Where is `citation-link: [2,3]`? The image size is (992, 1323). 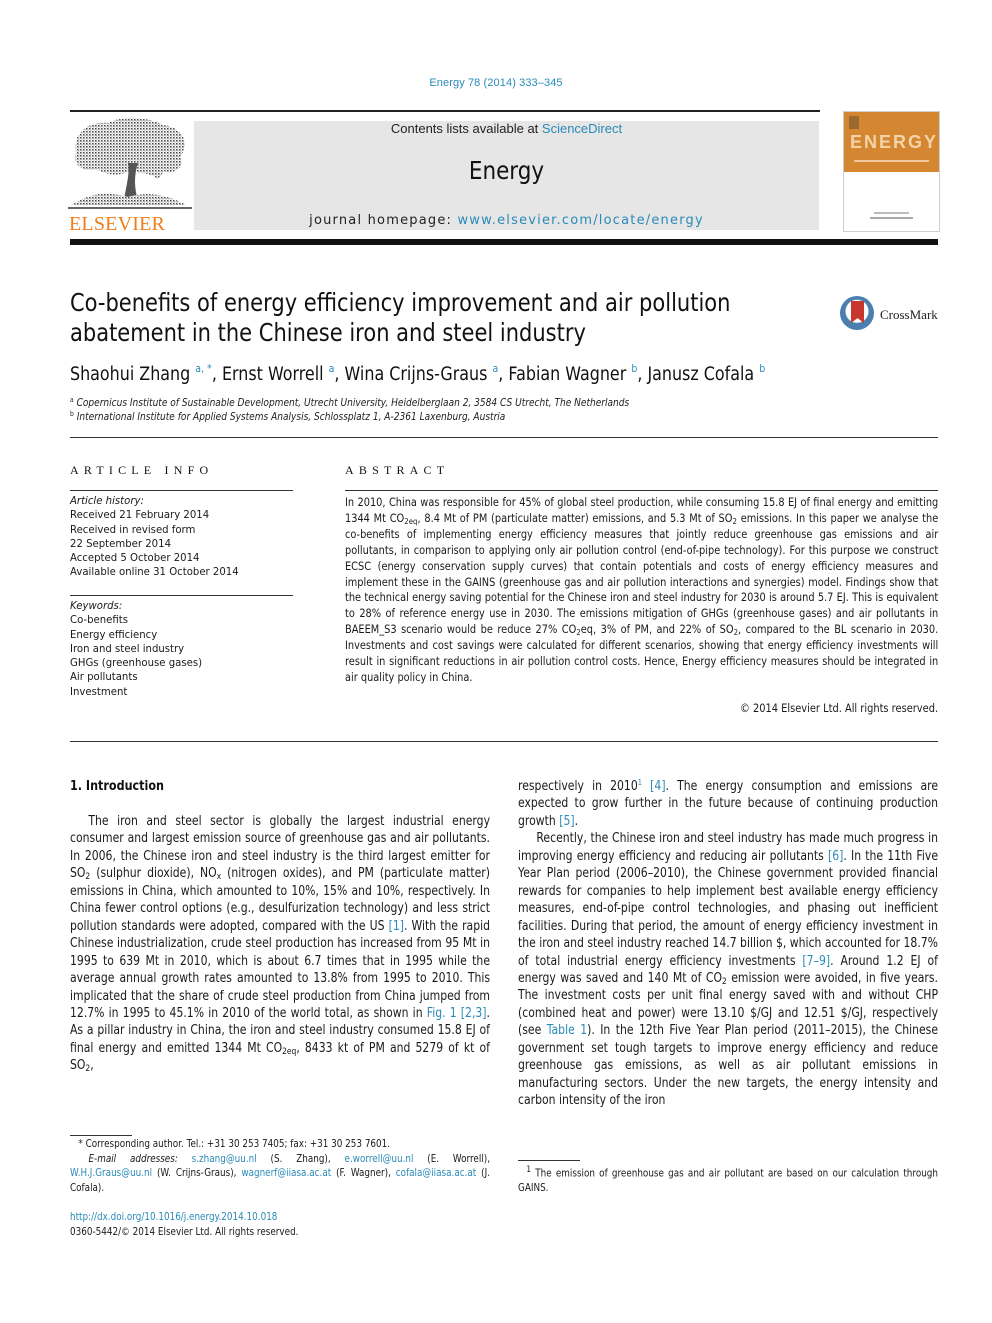
citation-link: [2,3] is located at coordinates (474, 1013).